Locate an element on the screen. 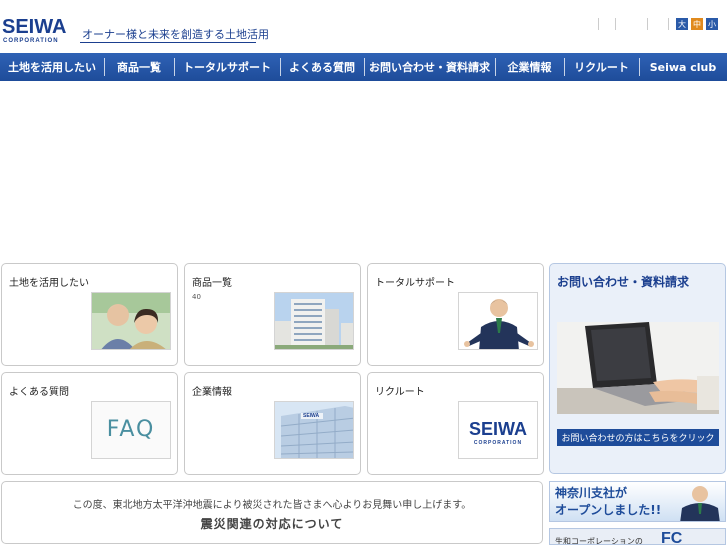 Image resolution: width=727 pixels, height=545 pixels. site-logo: SEIWA CORPORATION オーナー様と未来を創造する土地活用 is located at coordinates (135, 31).